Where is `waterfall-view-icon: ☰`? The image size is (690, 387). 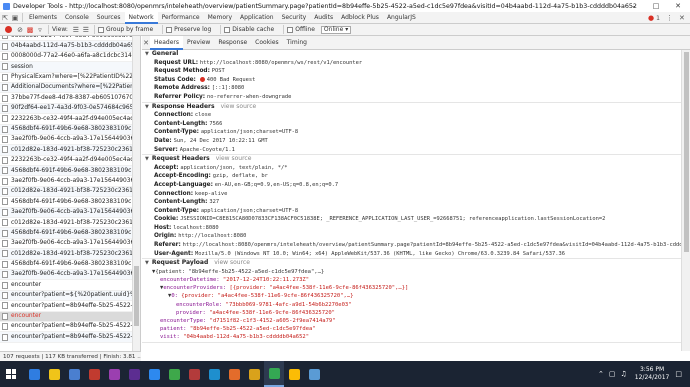 waterfall-view-icon: ☰ is located at coordinates (86, 30).